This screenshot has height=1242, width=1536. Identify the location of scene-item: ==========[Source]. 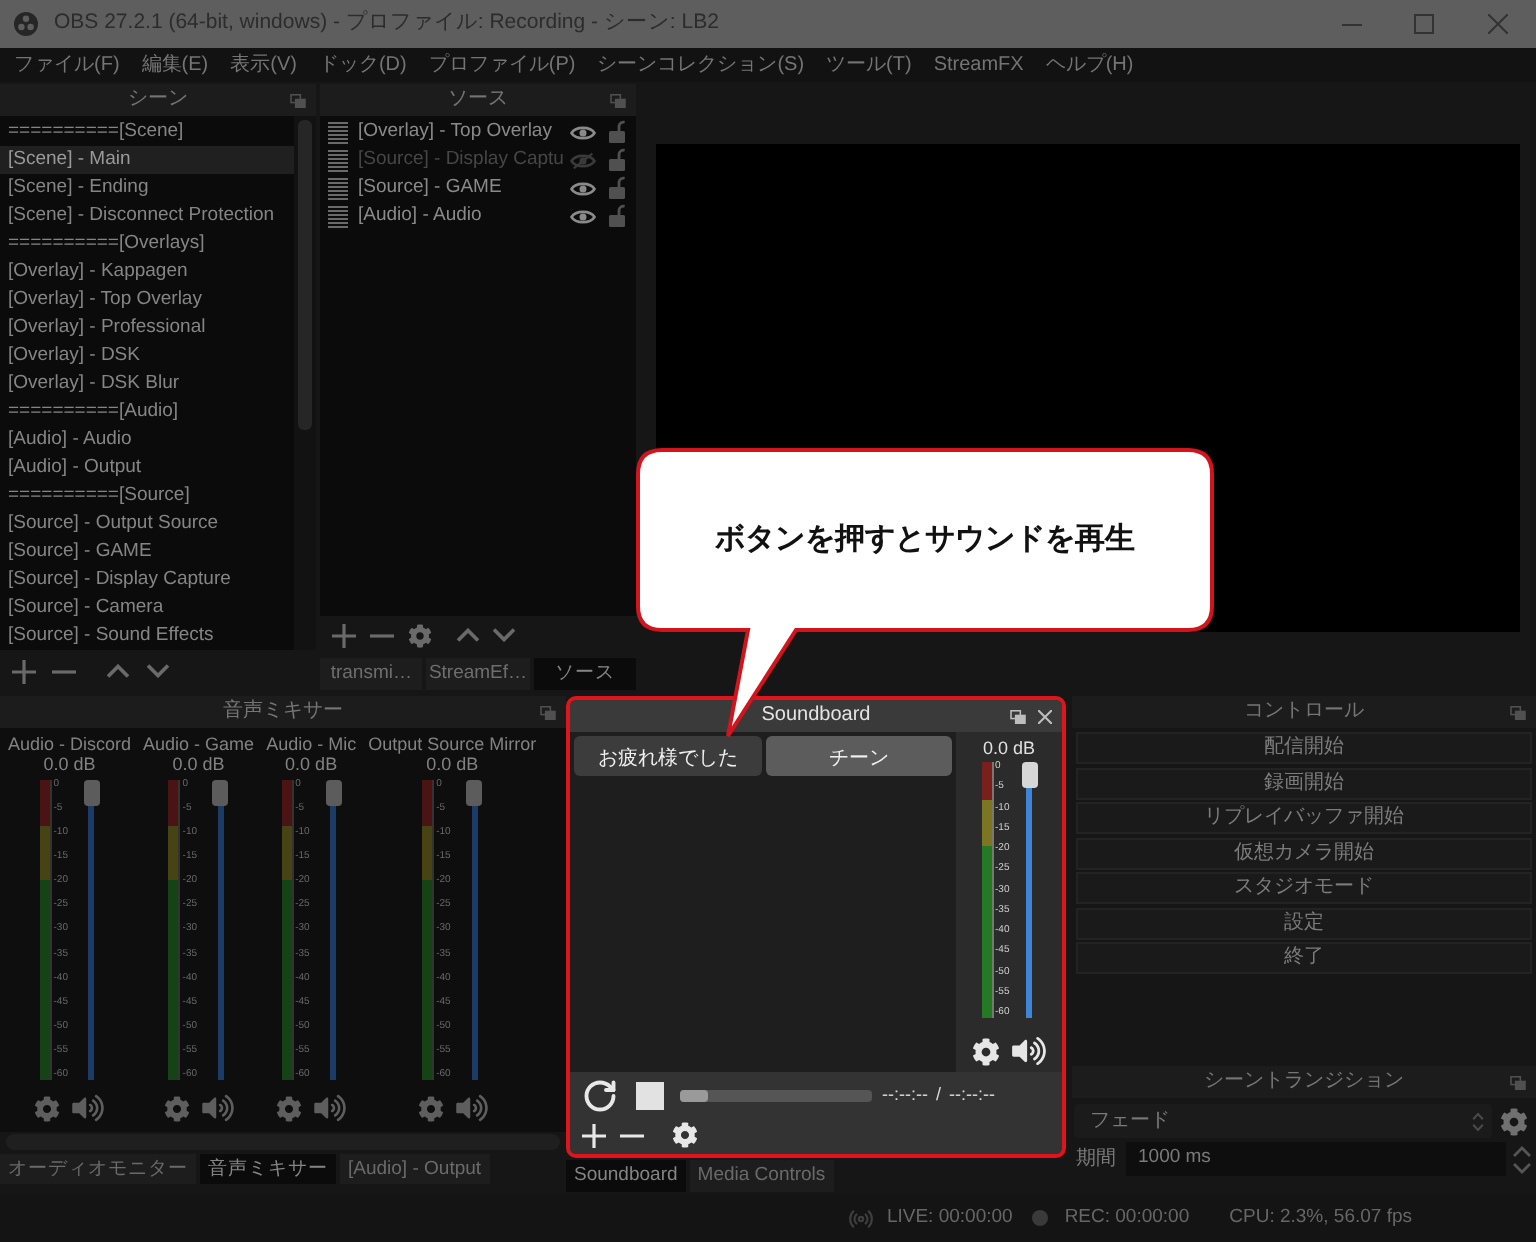
(147, 496).